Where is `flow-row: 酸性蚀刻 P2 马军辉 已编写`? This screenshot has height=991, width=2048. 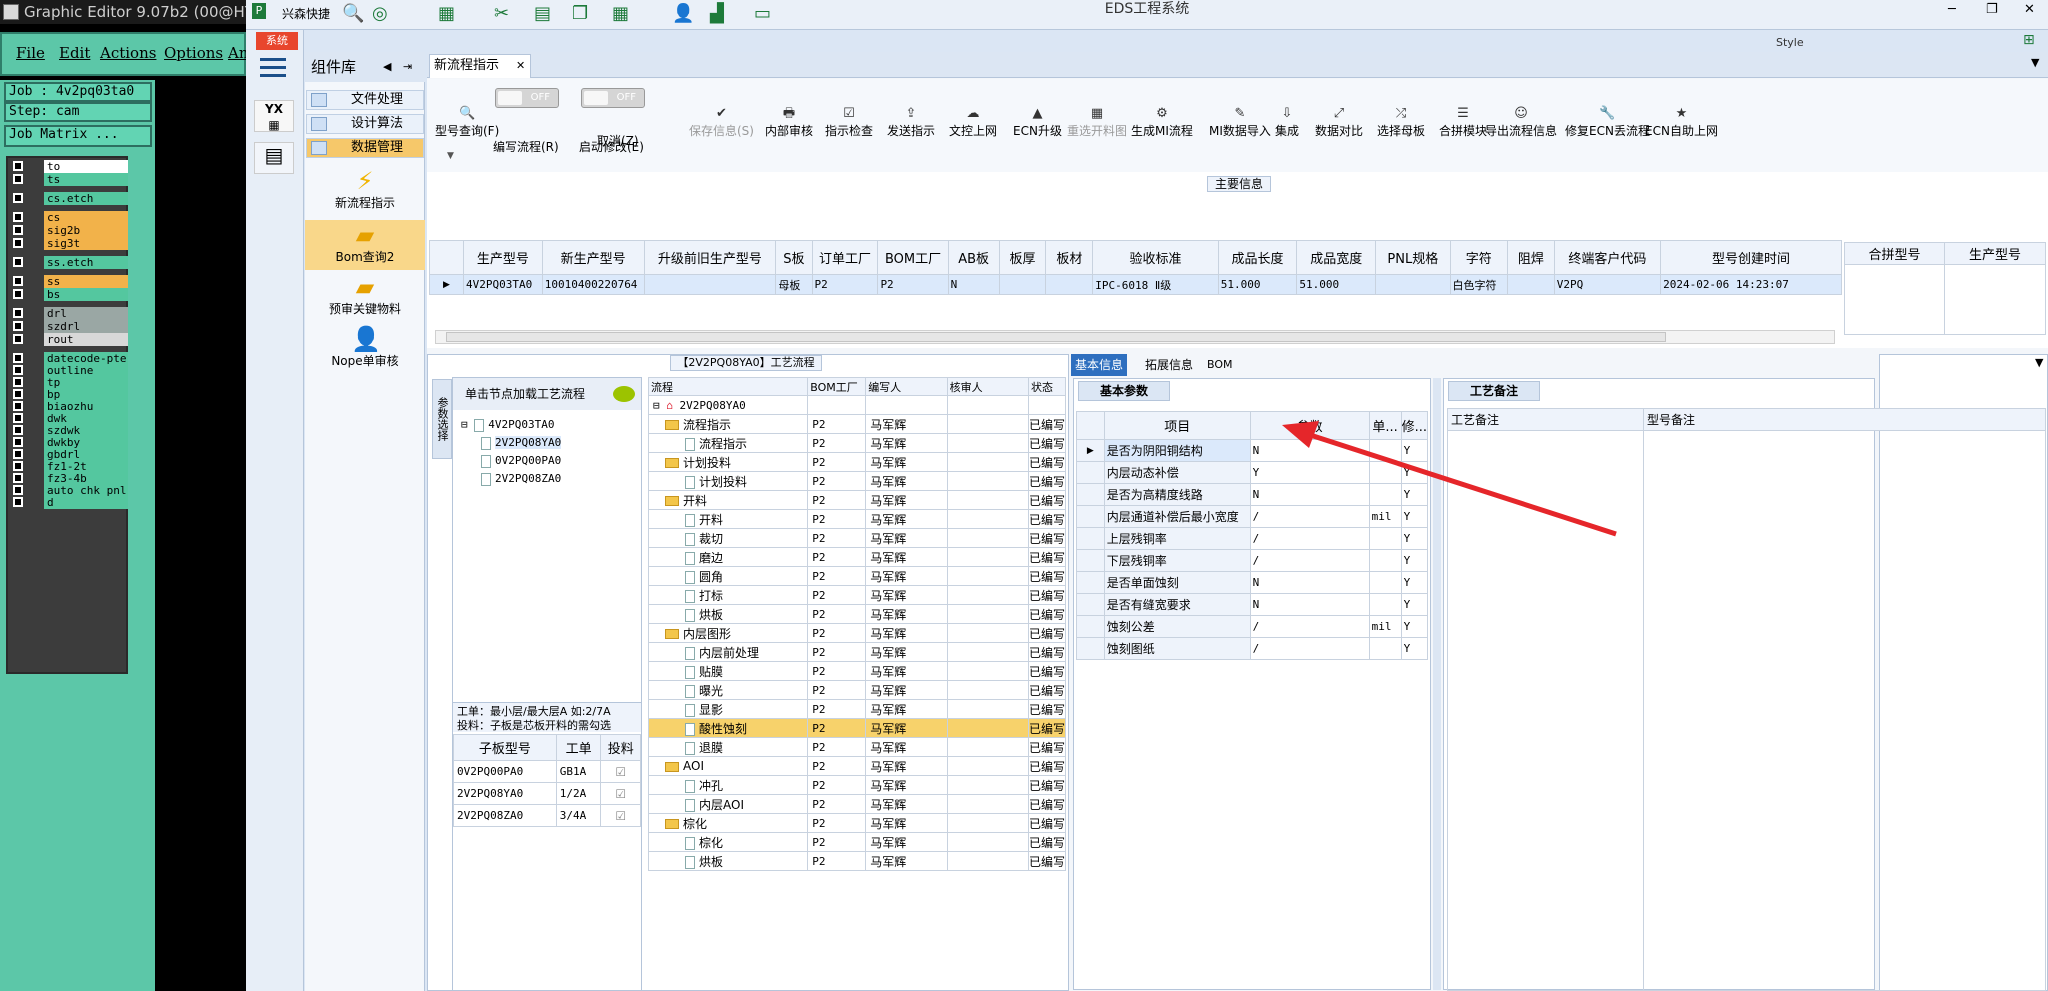 flow-row: 酸性蚀刻 P2 马军辉 已编写 is located at coordinates (857, 728).